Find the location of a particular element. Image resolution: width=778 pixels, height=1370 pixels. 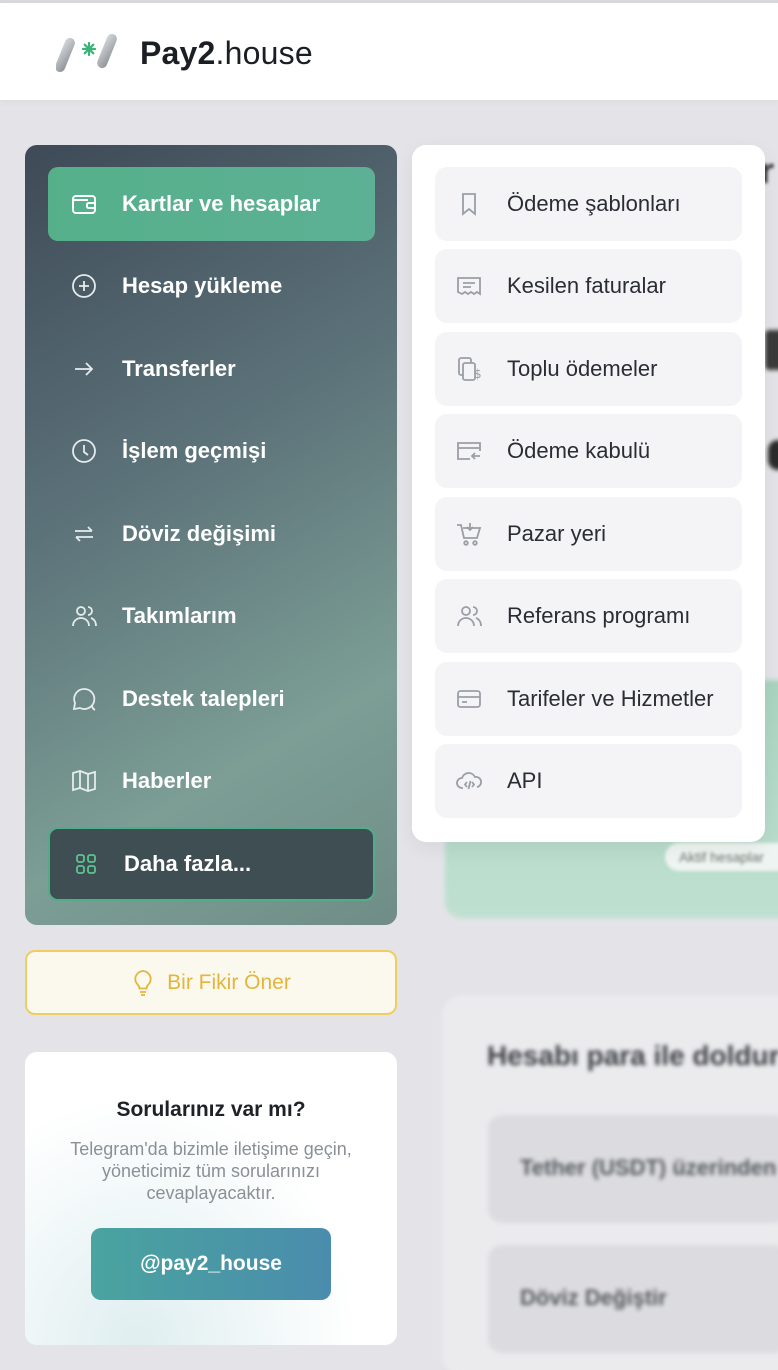

plus-circle-icon is located at coordinates (84, 286).